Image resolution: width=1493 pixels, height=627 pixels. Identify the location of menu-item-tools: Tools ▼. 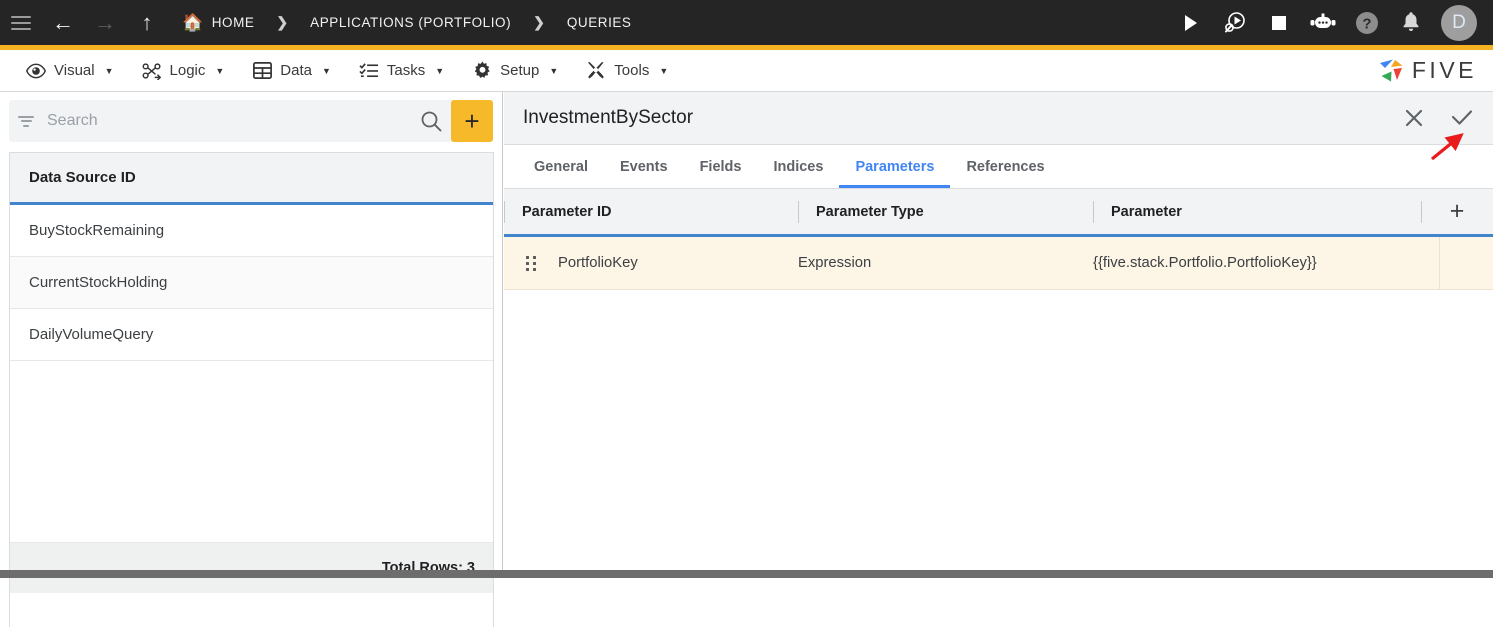
(627, 71).